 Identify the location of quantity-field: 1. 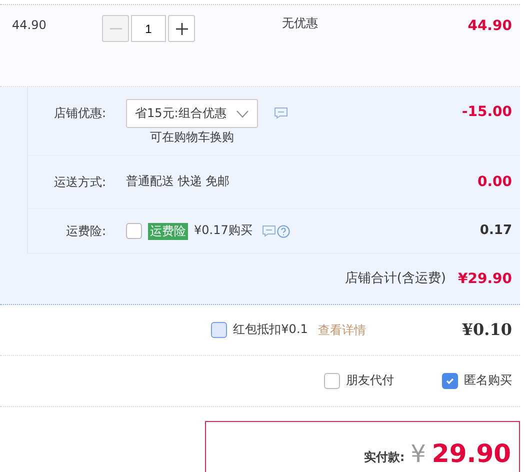
(148, 28).